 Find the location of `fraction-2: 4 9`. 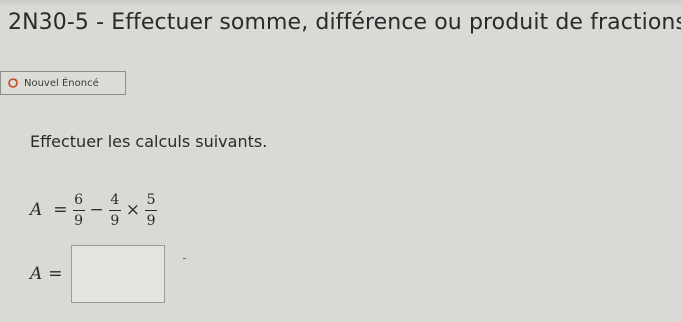

fraction-2: 4 9 is located at coordinates (114, 210).